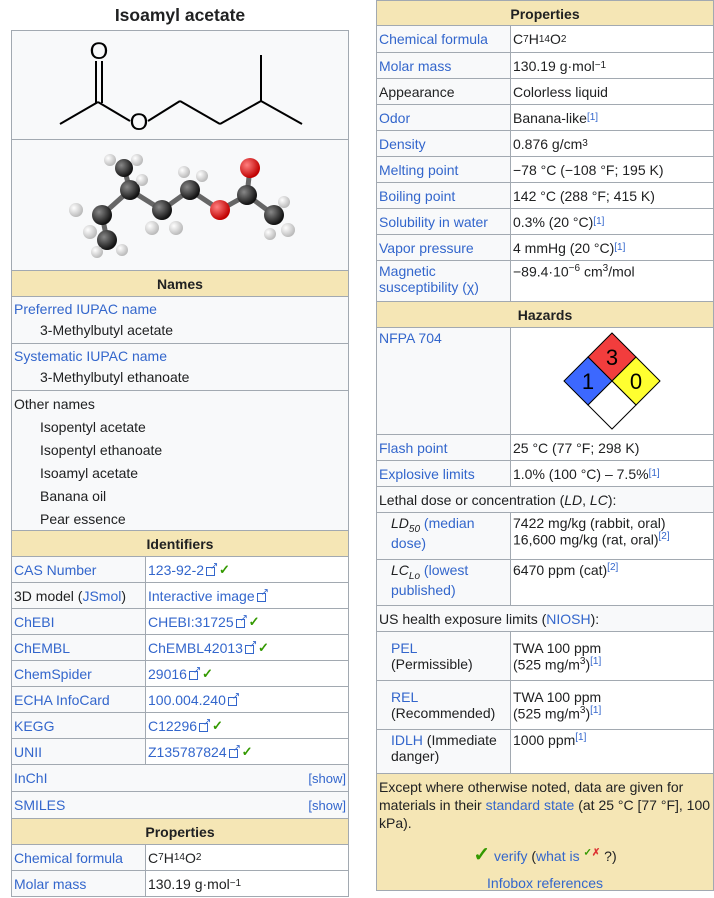 The height and width of the screenshot is (898, 714). I want to click on appearance-label: Appearance, so click(417, 91).